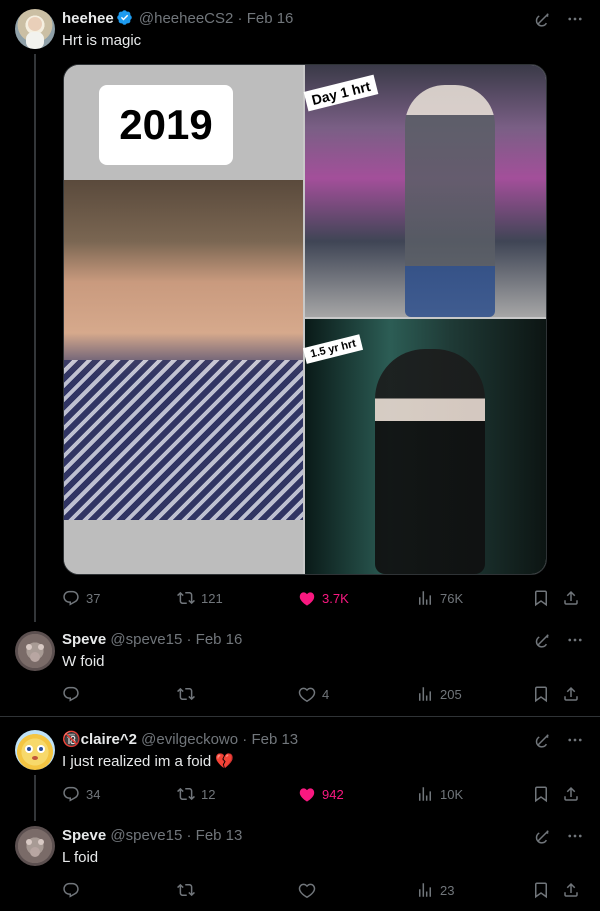 The width and height of the screenshot is (600, 911). What do you see at coordinates (189, 739) in the screenshot?
I see `handle: @evilgeckowo` at bounding box center [189, 739].